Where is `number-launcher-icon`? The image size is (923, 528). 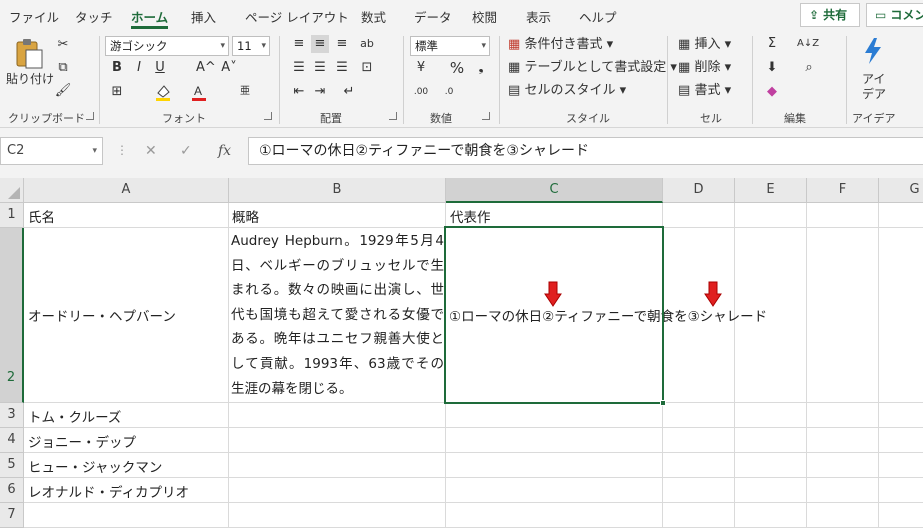 number-launcher-icon is located at coordinates (486, 116).